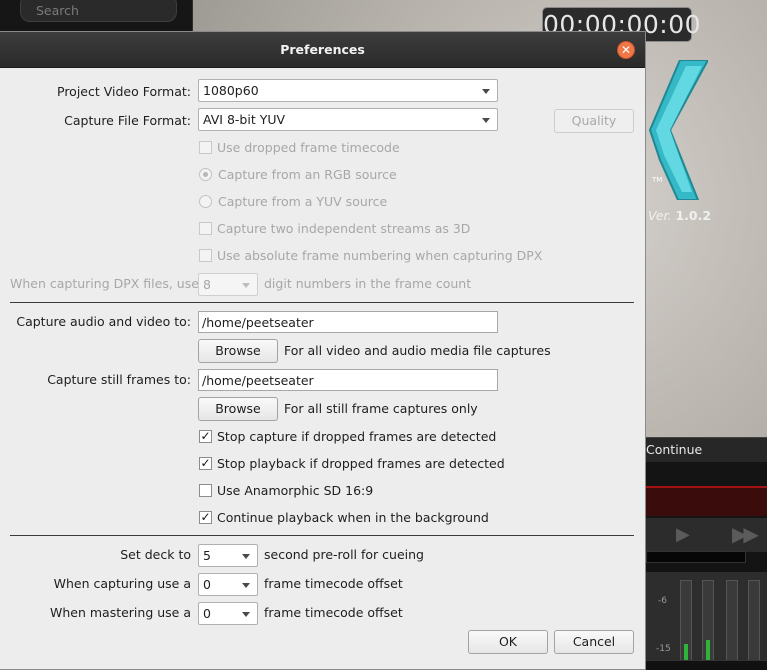  What do you see at coordinates (348, 90) in the screenshot?
I see `project-video-format-select: 1080p60` at bounding box center [348, 90].